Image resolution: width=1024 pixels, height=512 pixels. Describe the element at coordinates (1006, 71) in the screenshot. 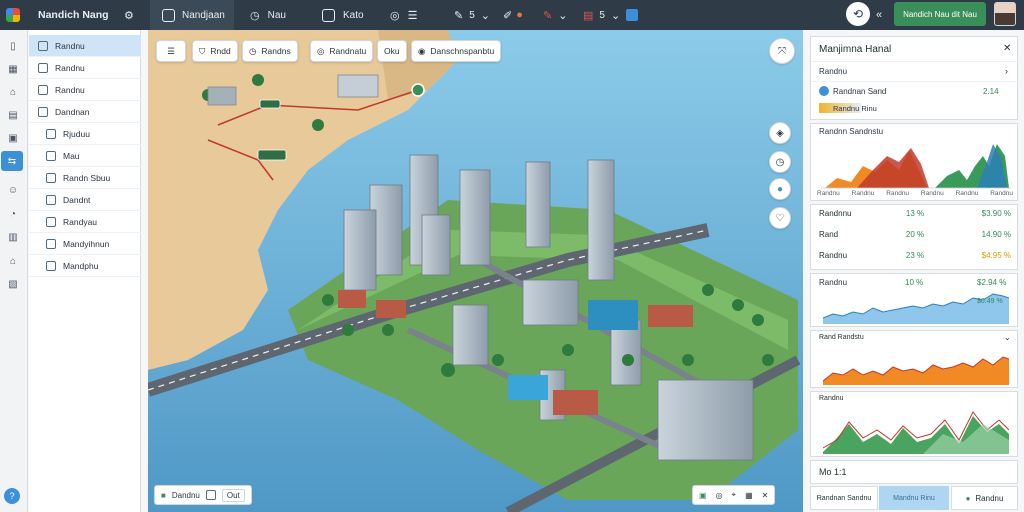

I see `chevron-right-icon: ›` at that location.